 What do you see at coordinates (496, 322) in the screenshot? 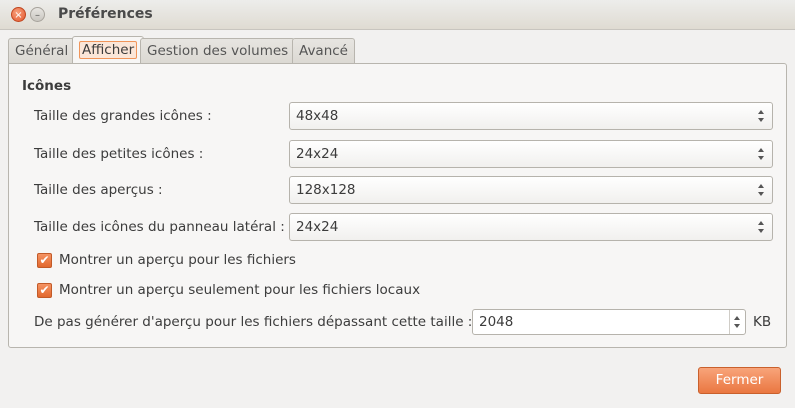
I see `preview-size-limit-value: 2048` at bounding box center [496, 322].